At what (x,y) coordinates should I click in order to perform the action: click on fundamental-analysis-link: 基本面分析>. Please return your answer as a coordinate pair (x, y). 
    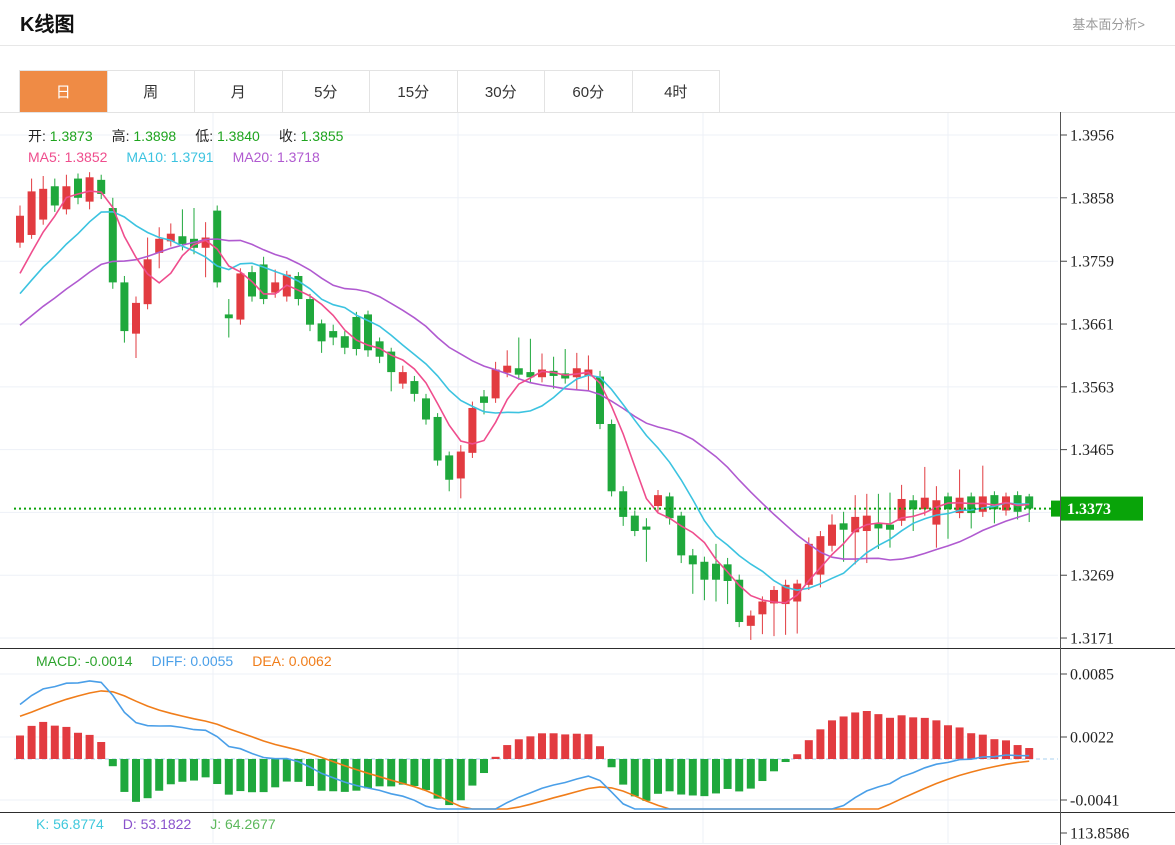
    Looking at the image, I should click on (1108, 23).